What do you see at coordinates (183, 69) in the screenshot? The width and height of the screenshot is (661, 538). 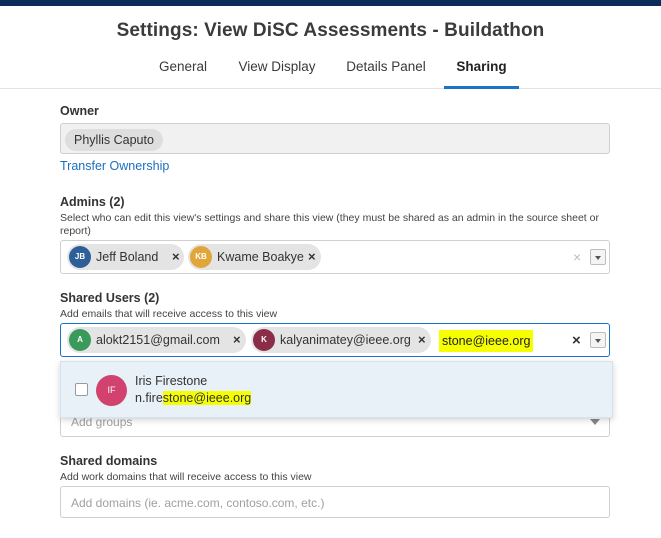 I see `tab-general: General` at bounding box center [183, 69].